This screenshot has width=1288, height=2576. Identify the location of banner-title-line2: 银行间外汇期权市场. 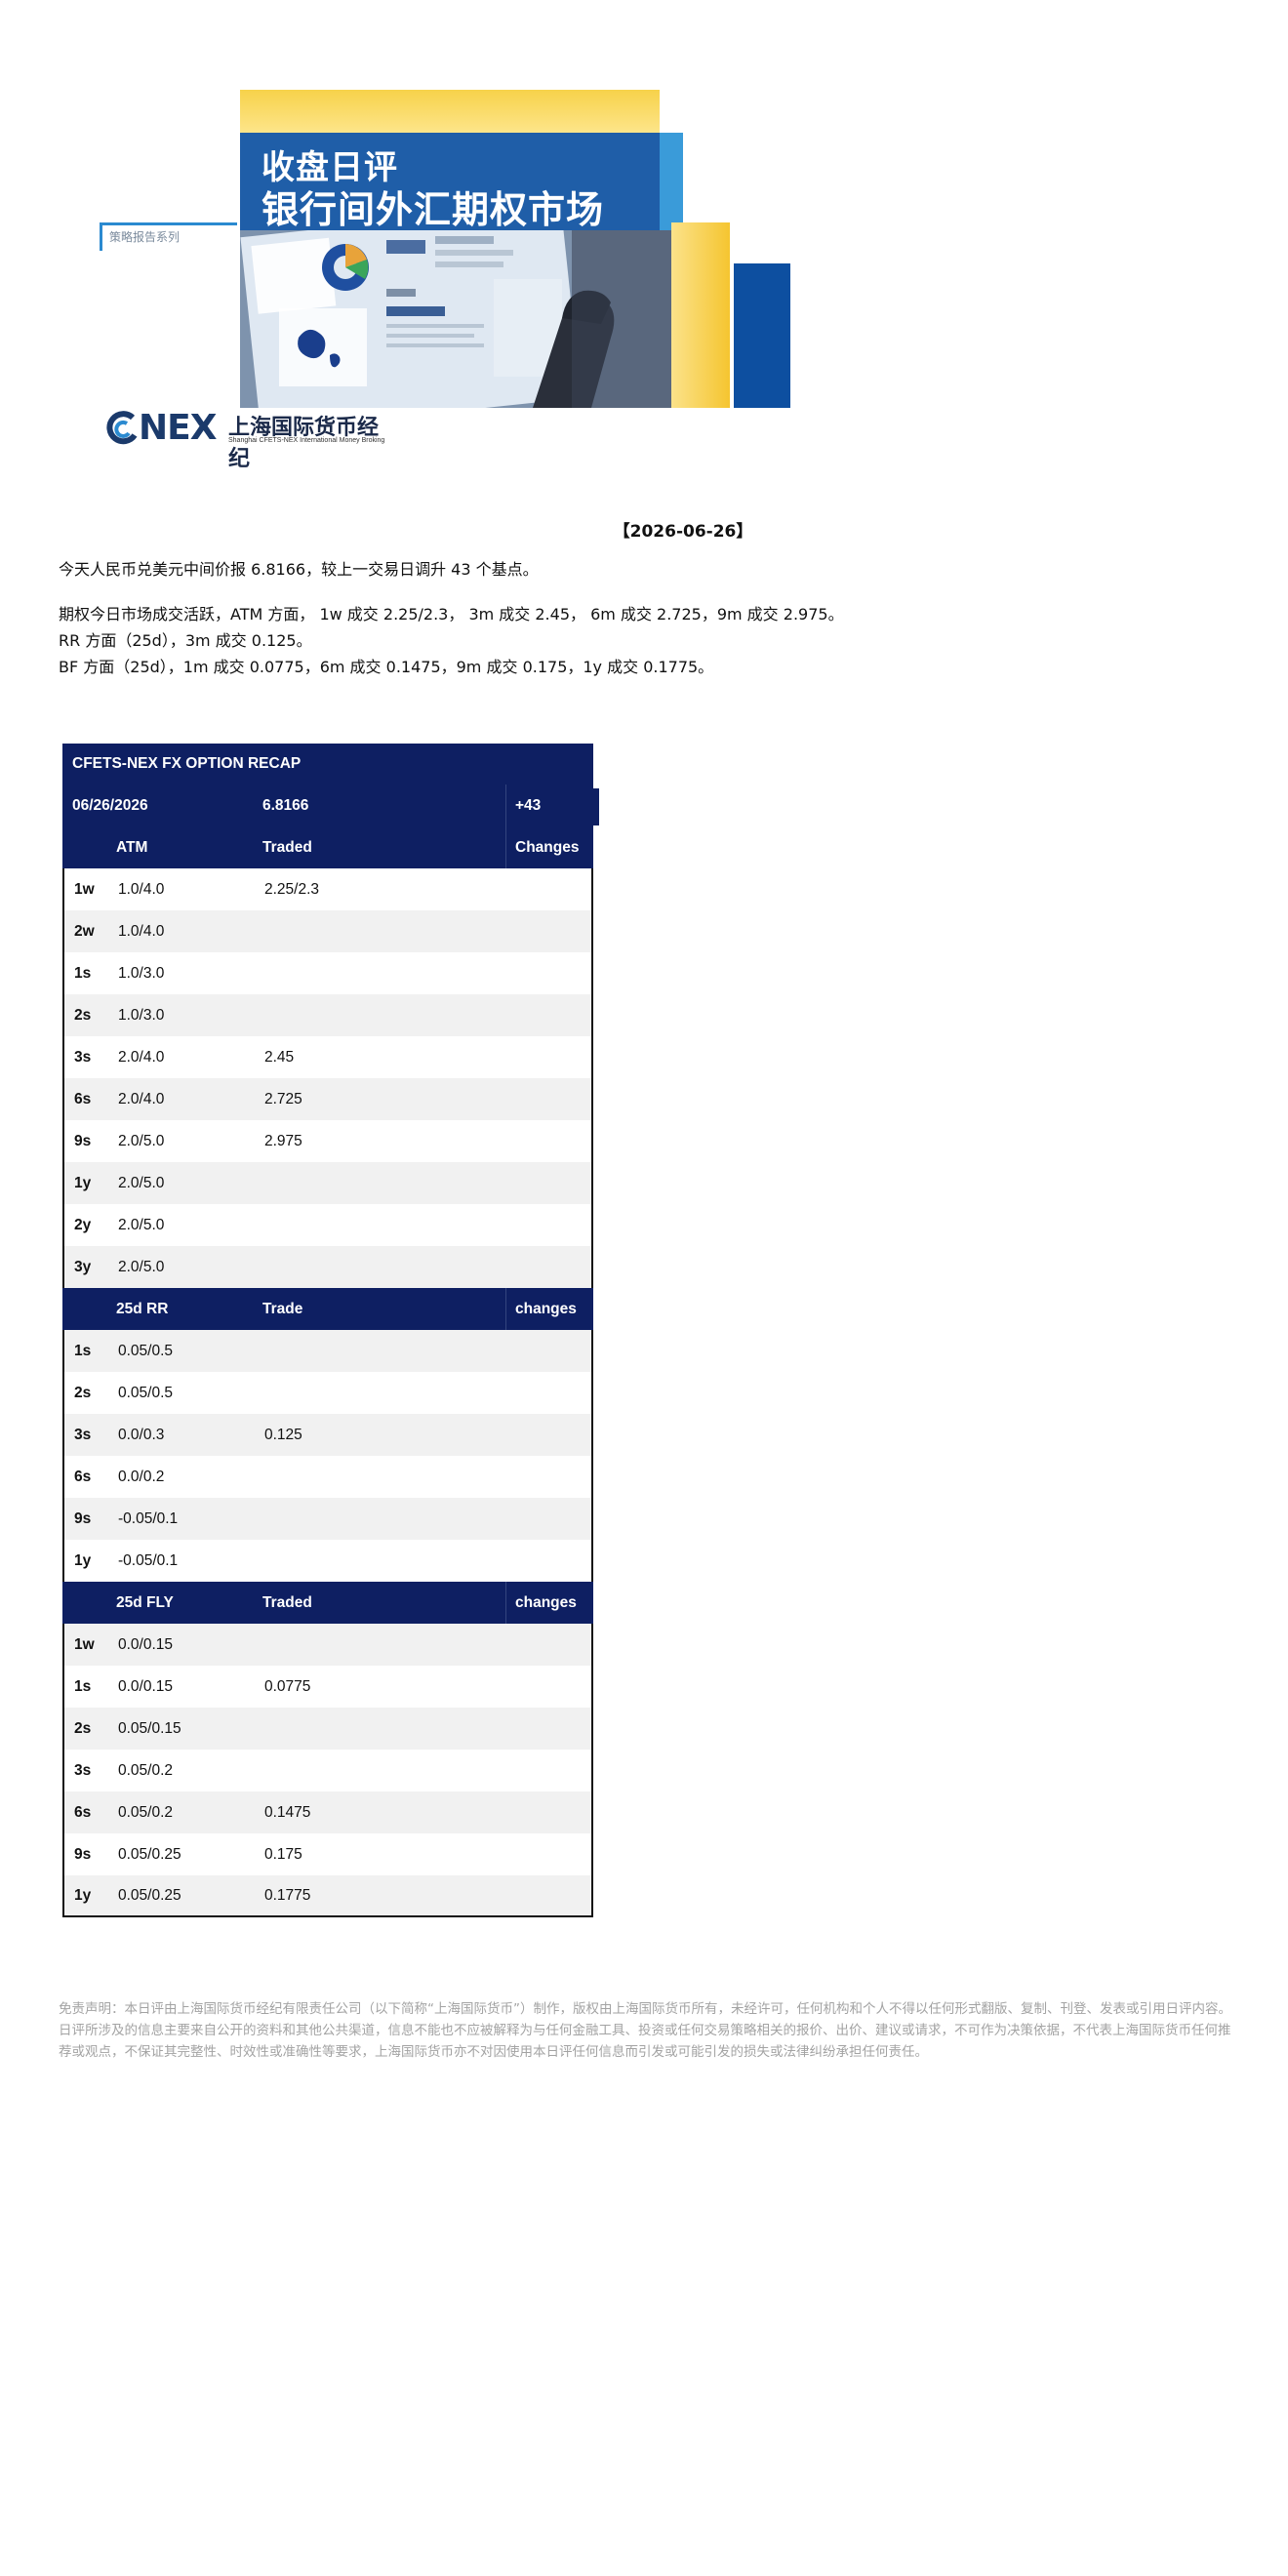
(433, 209).